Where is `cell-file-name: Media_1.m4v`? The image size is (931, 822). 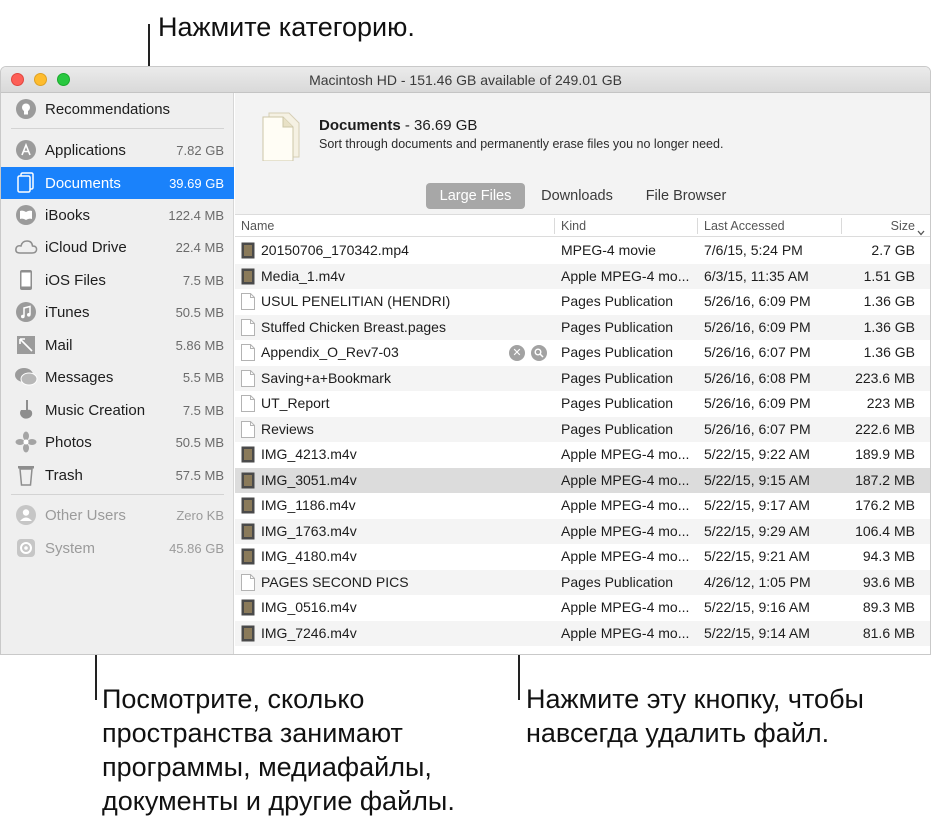 cell-file-name: Media_1.m4v is located at coordinates (303, 275).